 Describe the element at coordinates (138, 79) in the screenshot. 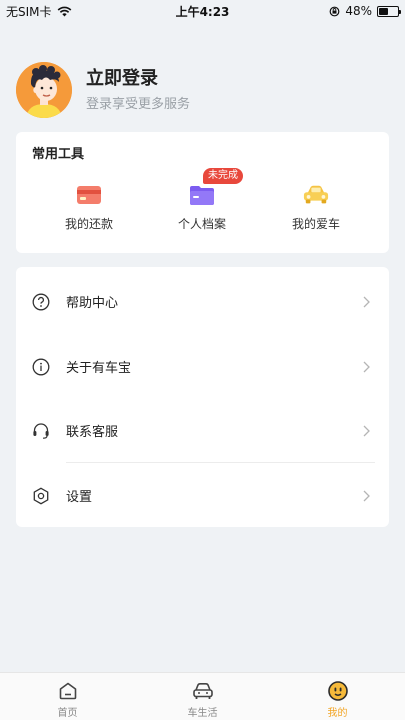

I see `login-title: 立即登录` at that location.